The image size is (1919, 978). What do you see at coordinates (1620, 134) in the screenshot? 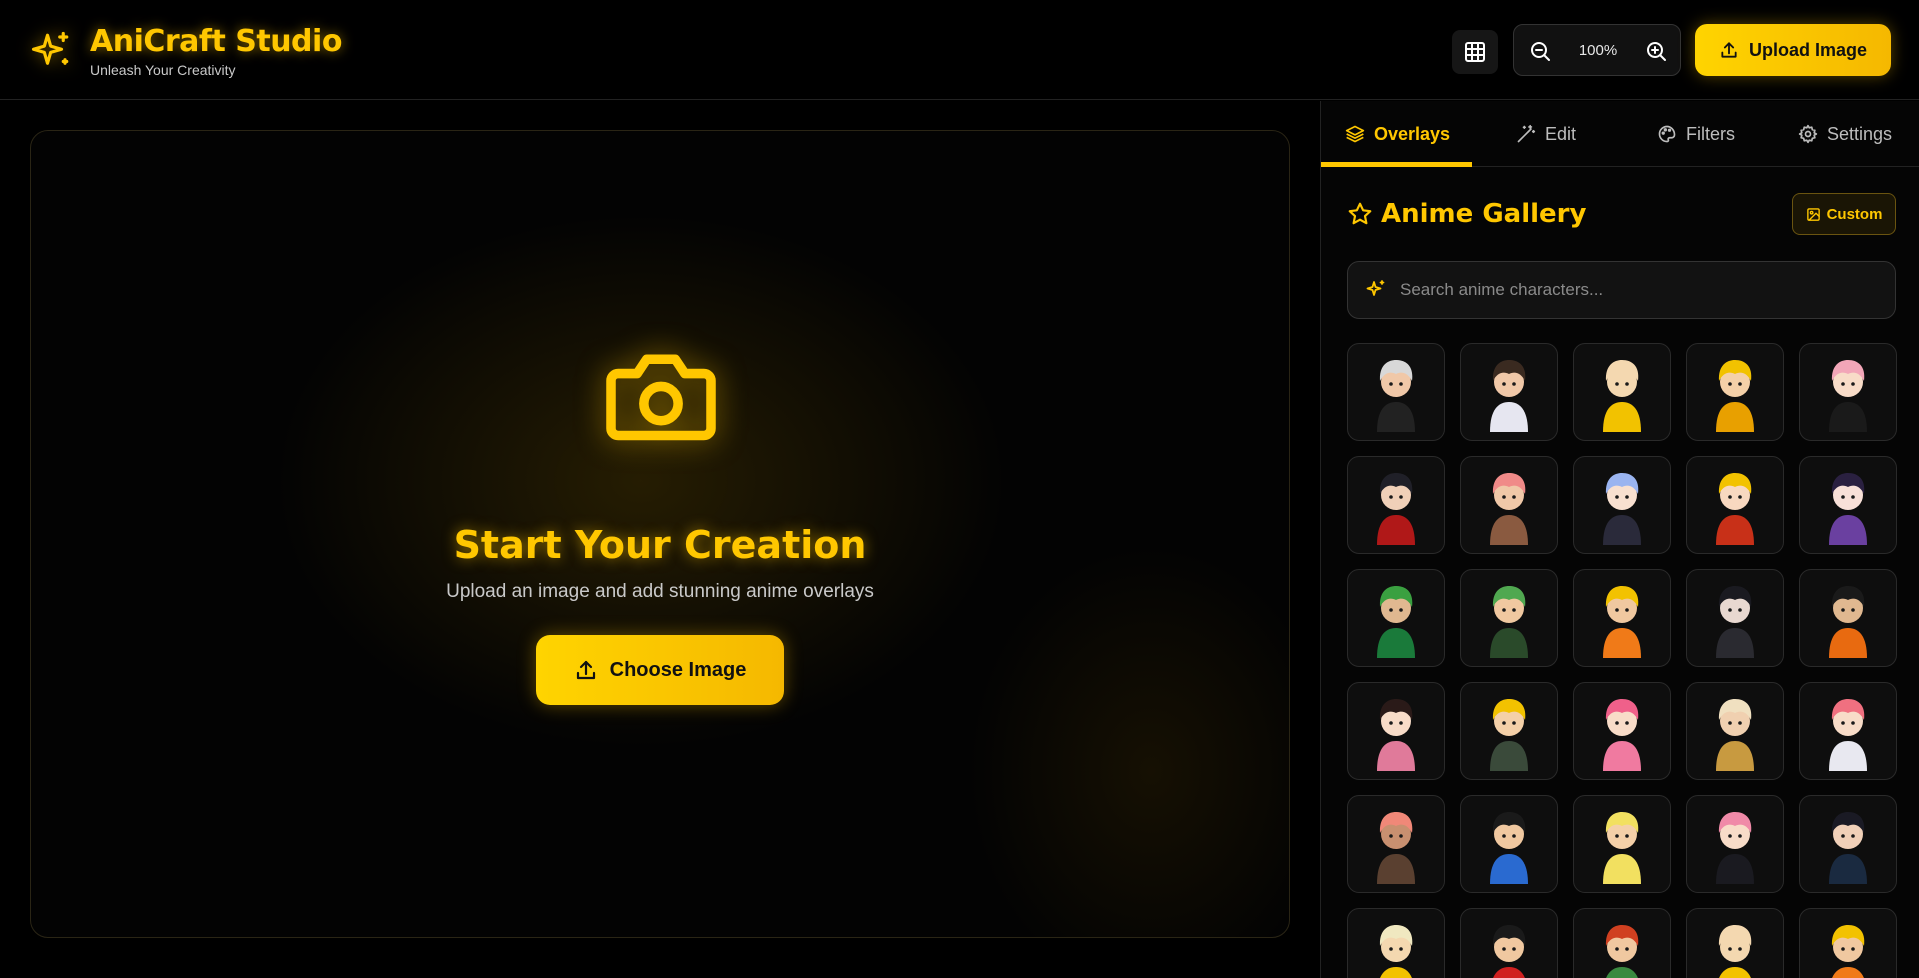
I see `tab-bar: Overlays Edit Filters Settings` at bounding box center [1620, 134].